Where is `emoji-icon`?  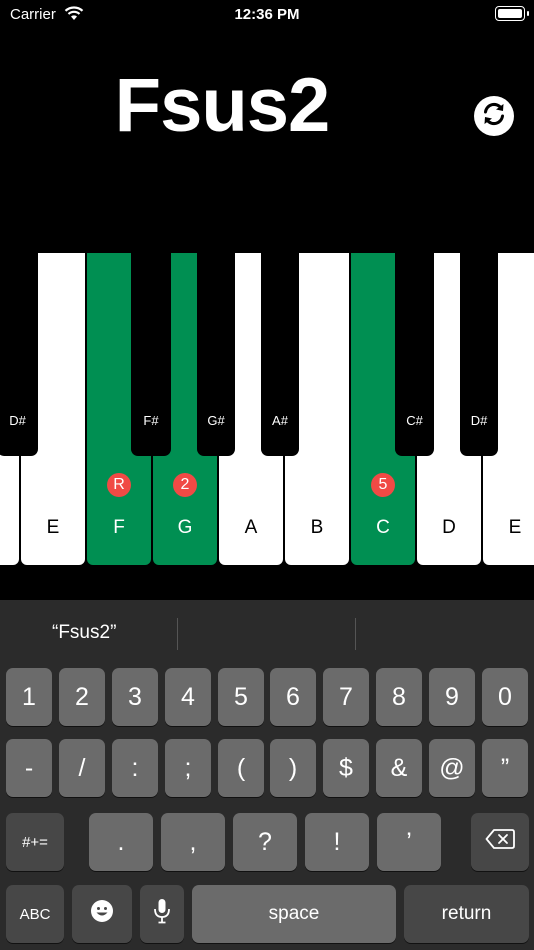
emoji-icon is located at coordinates (102, 914).